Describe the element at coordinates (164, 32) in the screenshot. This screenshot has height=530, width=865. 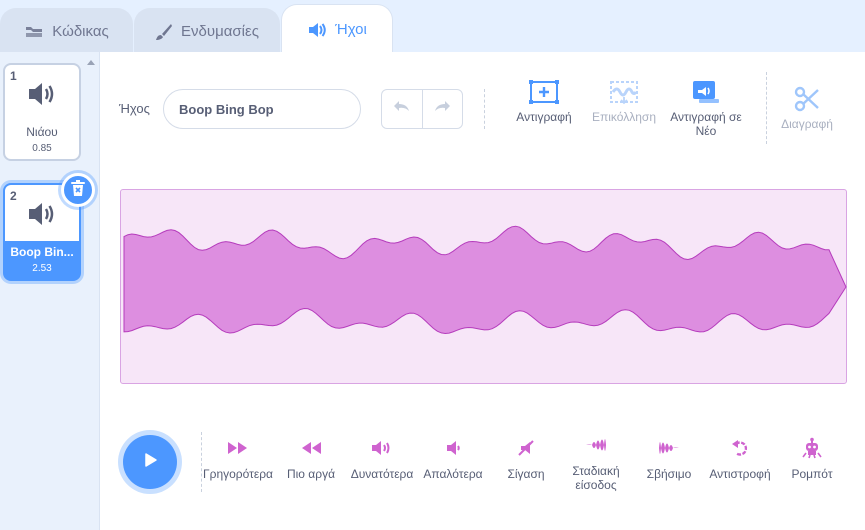
I see `brush-icon` at that location.